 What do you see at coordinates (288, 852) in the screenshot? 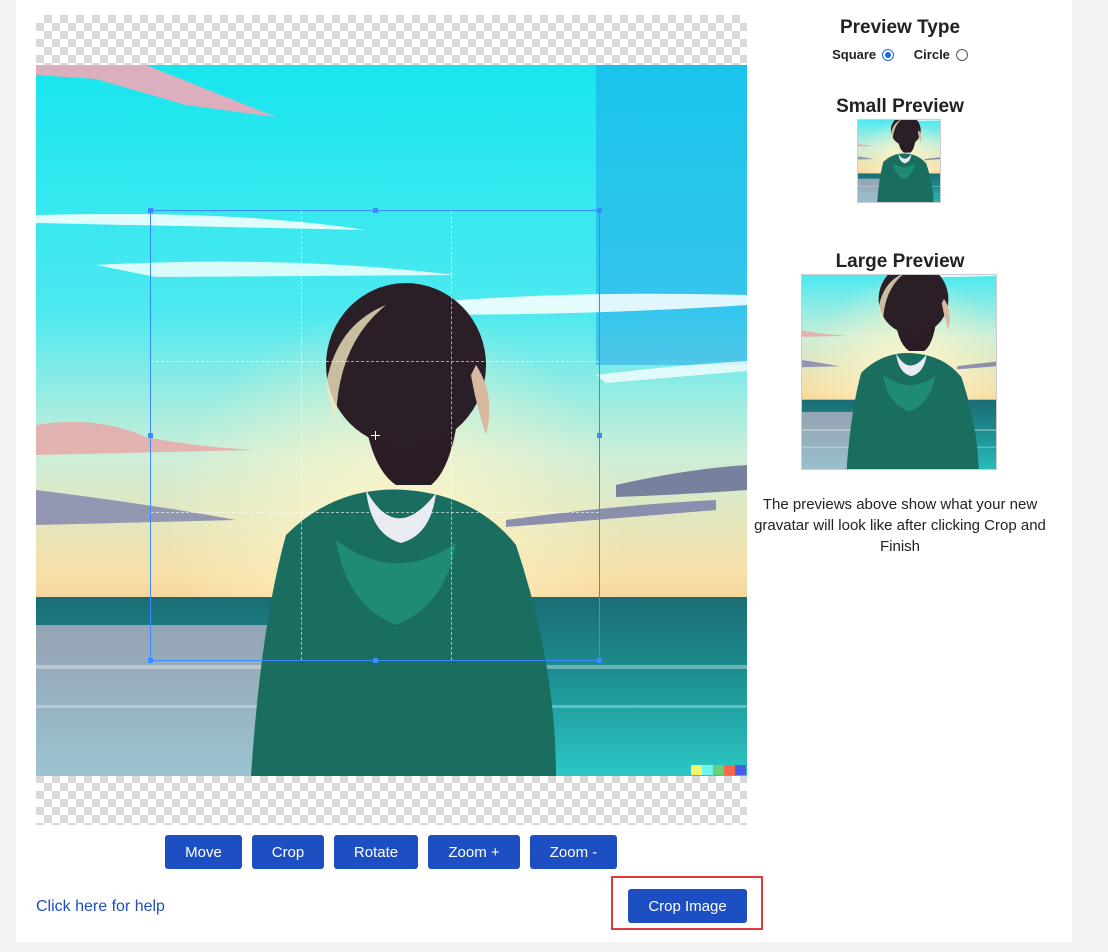
I see `crop-button: Crop` at bounding box center [288, 852].